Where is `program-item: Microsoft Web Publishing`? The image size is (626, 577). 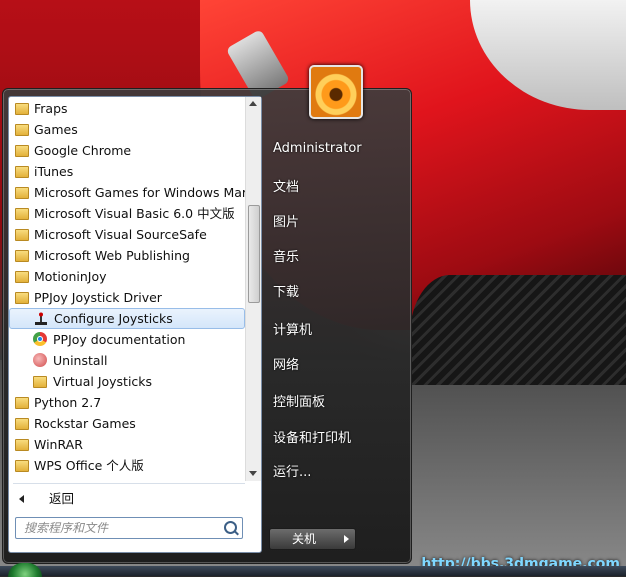 program-item: Microsoft Web Publishing is located at coordinates (127, 255).